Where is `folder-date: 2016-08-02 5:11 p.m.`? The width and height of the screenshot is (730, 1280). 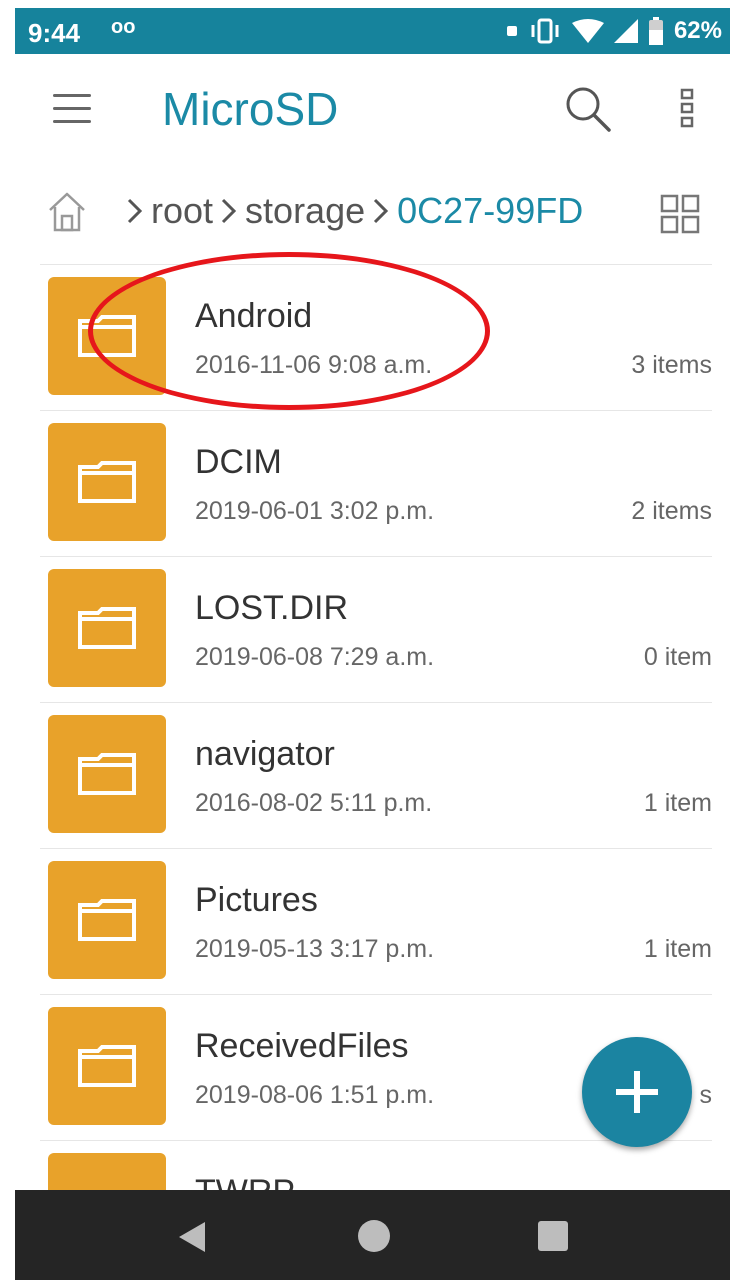
folder-date: 2016-08-02 5:11 p.m. is located at coordinates (314, 803).